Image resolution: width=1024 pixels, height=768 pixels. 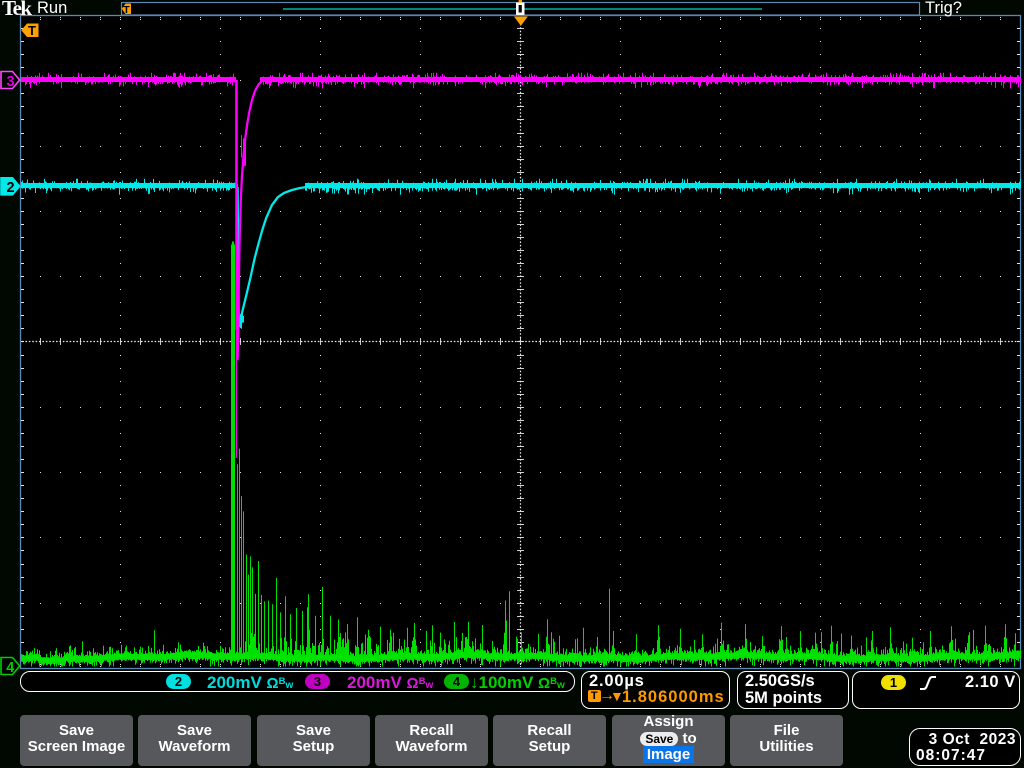 I want to click on svg-text: 4, so click(x=10, y=668).